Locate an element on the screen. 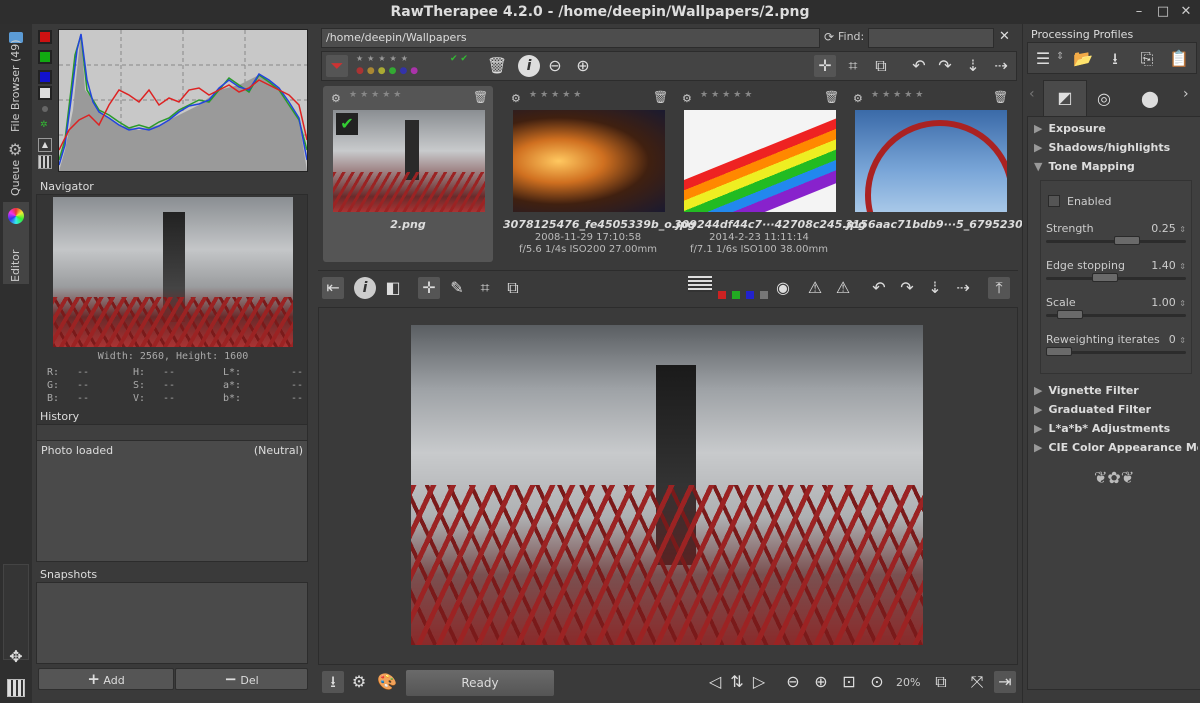 Image resolution: width=1200 pixels, height=703 pixels. hide-top-panel-icon: ⤒ is located at coordinates (999, 288).